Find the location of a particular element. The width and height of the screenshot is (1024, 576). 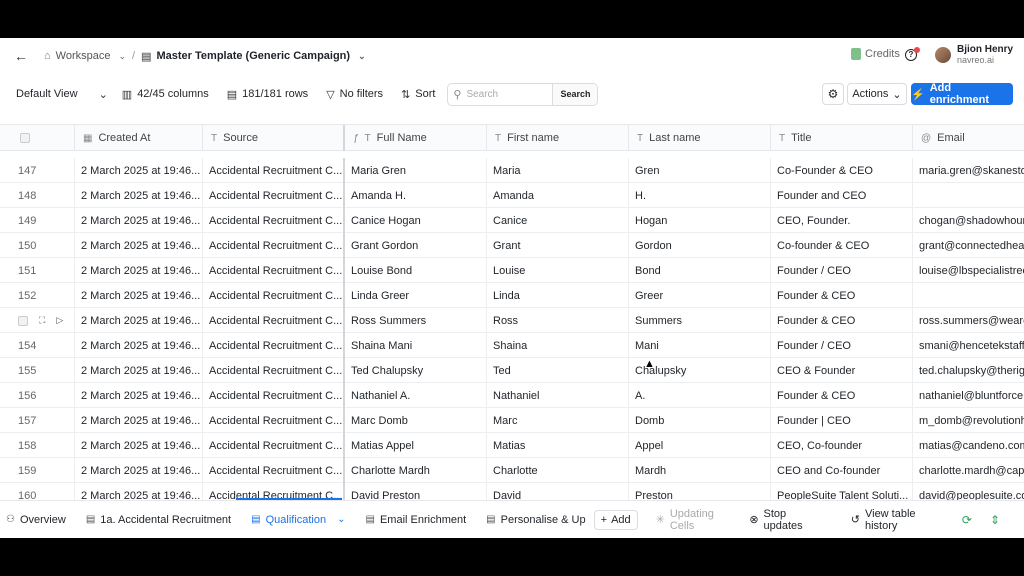

expand-rows-icon: ⇕ is located at coordinates (995, 520).